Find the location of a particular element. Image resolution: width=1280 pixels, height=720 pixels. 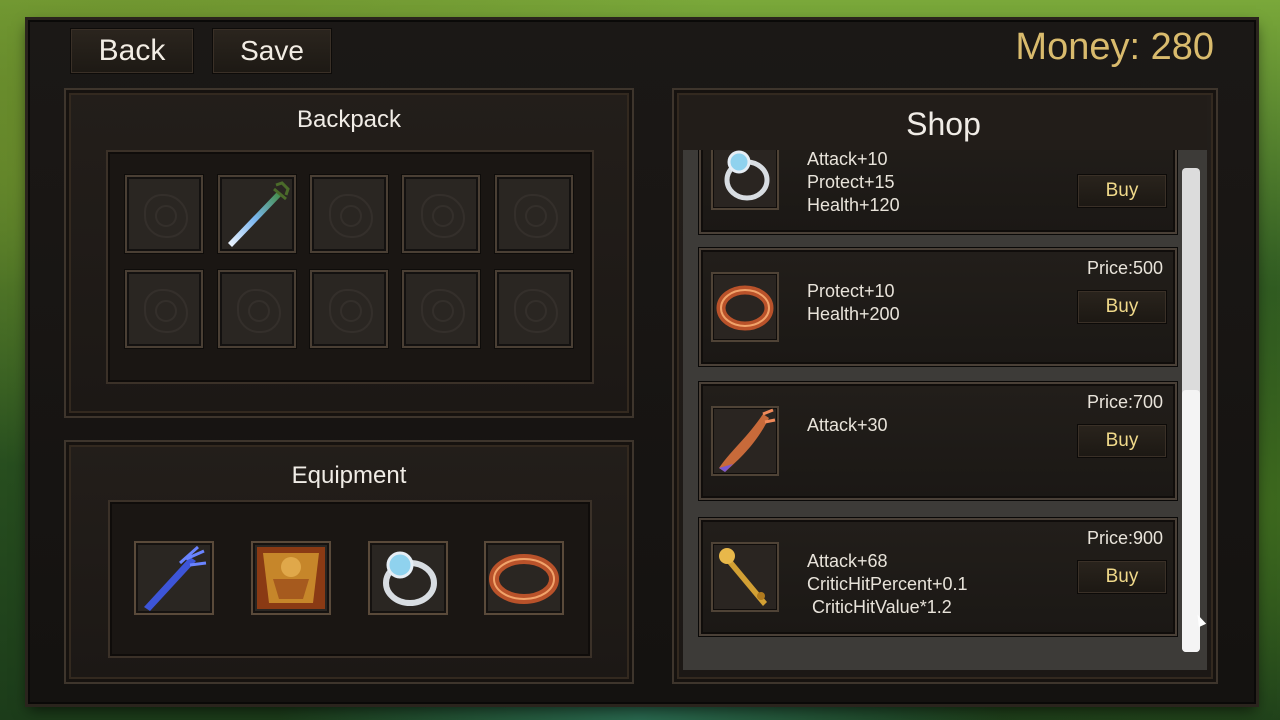

shop-item-stats: Attack+30 is located at coordinates (847, 425).